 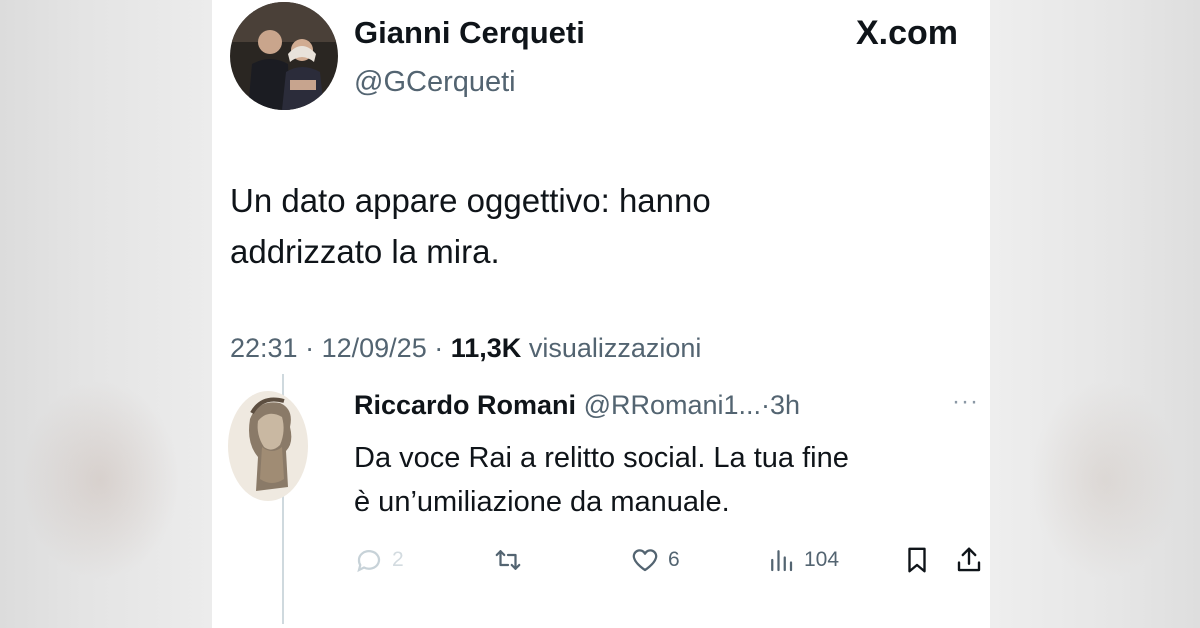 What do you see at coordinates (398, 559) in the screenshot?
I see `reply-count: 2` at bounding box center [398, 559].